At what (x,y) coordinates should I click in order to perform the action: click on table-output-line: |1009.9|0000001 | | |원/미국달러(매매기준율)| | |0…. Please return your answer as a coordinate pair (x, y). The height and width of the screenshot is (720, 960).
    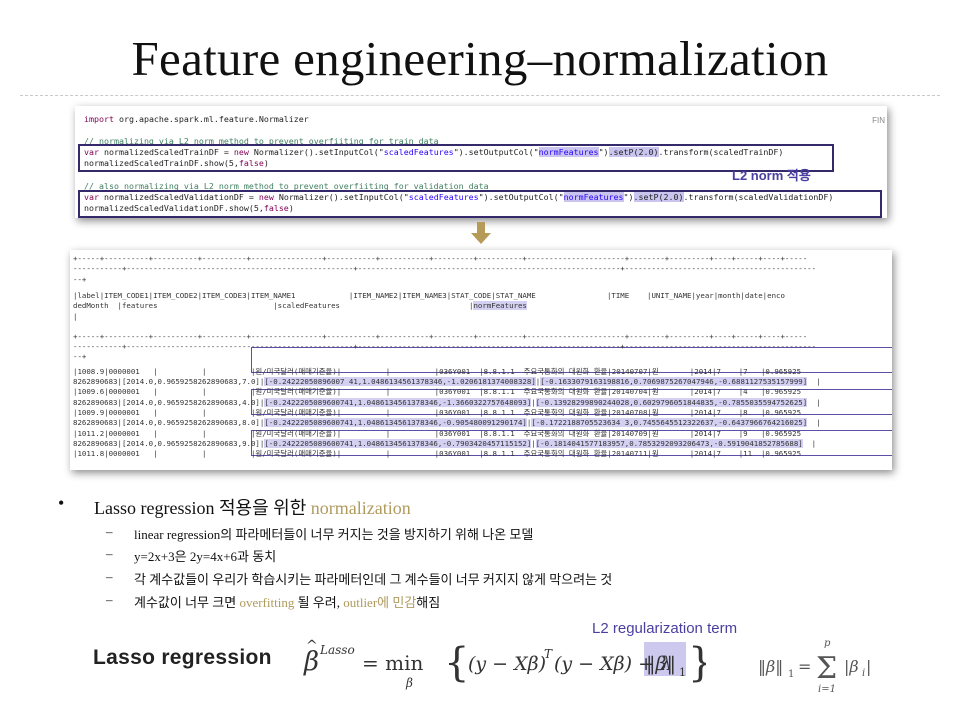
    Looking at the image, I should click on (437, 412).